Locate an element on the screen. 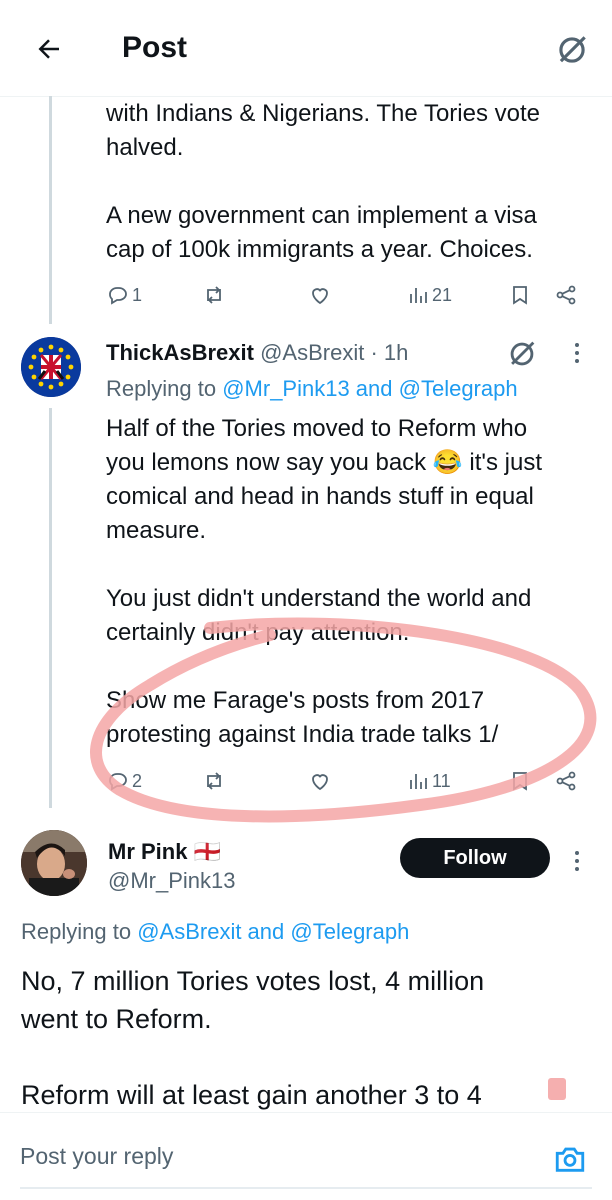  reply-underline is located at coordinates (306, 1188).